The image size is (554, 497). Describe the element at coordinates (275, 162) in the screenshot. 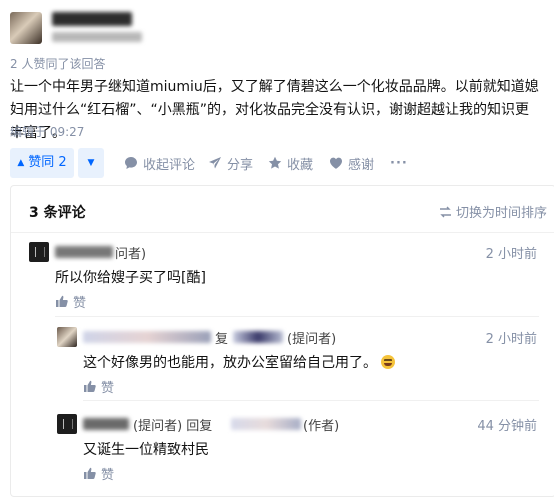

I see `star-icon` at that location.